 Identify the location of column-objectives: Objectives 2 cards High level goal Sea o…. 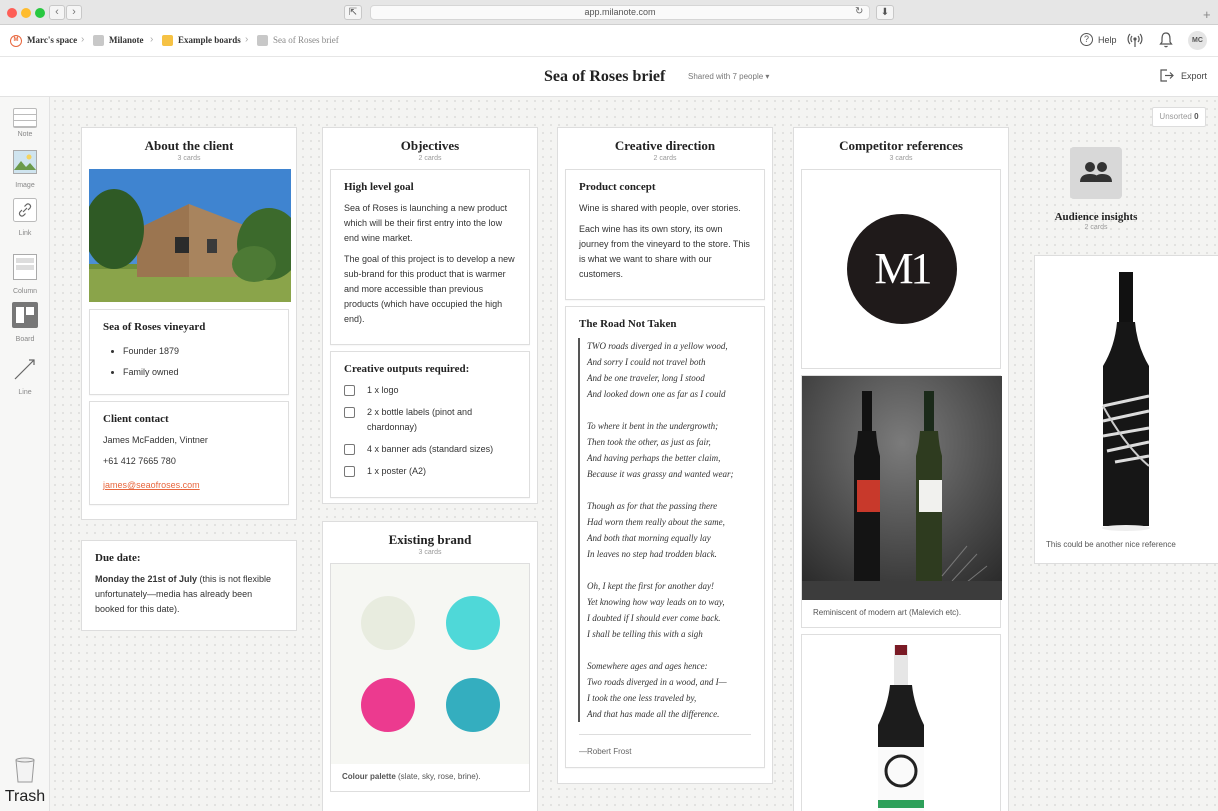
(430, 315).